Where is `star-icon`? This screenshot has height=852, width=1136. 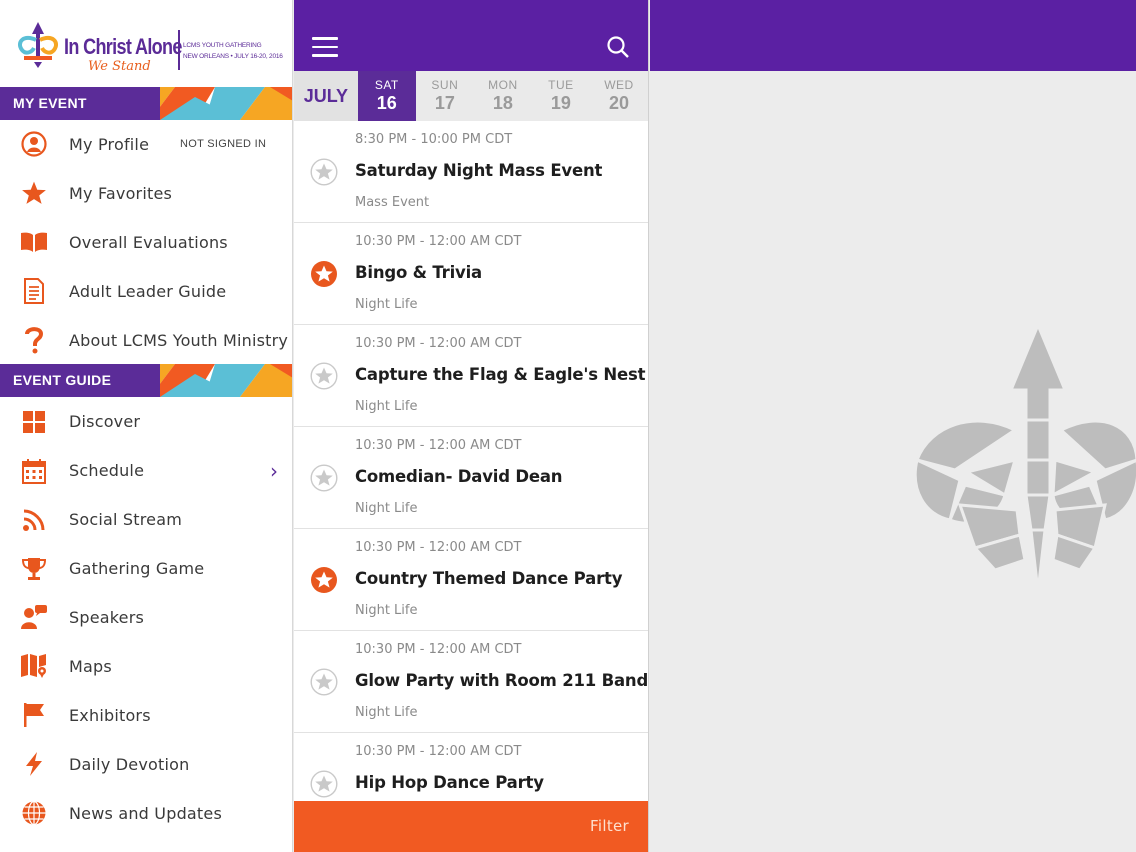 star-icon is located at coordinates (34, 193).